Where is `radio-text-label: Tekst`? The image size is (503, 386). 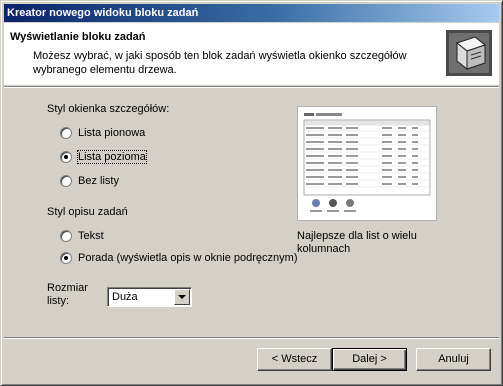 radio-text-label: Tekst is located at coordinates (91, 236).